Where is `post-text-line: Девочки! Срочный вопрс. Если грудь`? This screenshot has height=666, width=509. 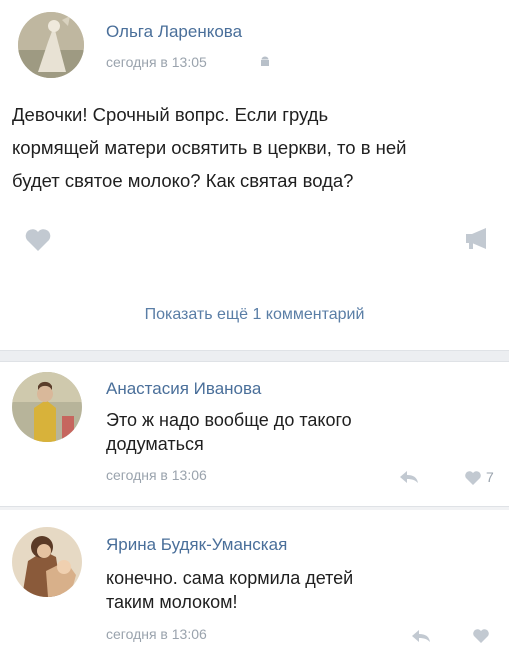
post-text-line: Девочки! Срочный вопрс. Если грудь is located at coordinates (170, 114).